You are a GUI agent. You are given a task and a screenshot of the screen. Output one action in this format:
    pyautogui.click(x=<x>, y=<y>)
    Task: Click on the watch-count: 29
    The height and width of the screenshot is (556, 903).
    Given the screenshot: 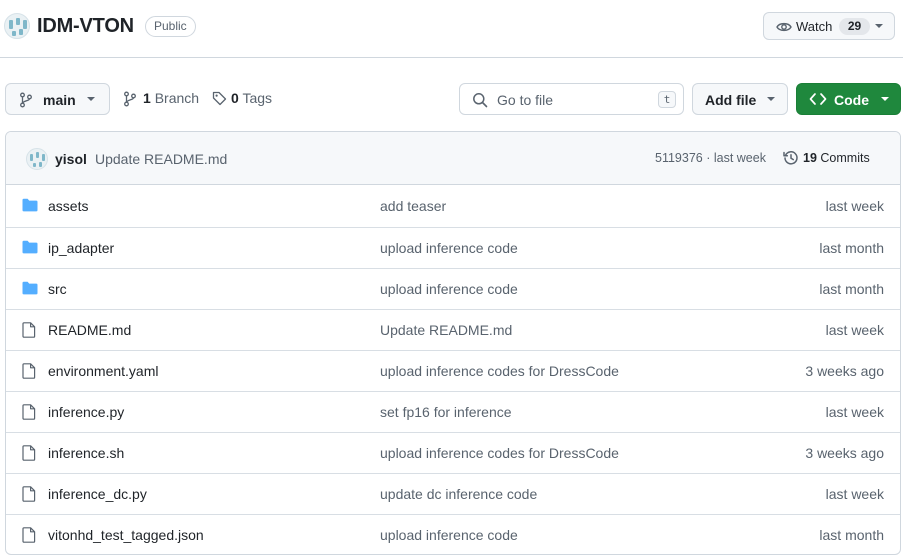 What is the action you would take?
    pyautogui.click(x=854, y=26)
    